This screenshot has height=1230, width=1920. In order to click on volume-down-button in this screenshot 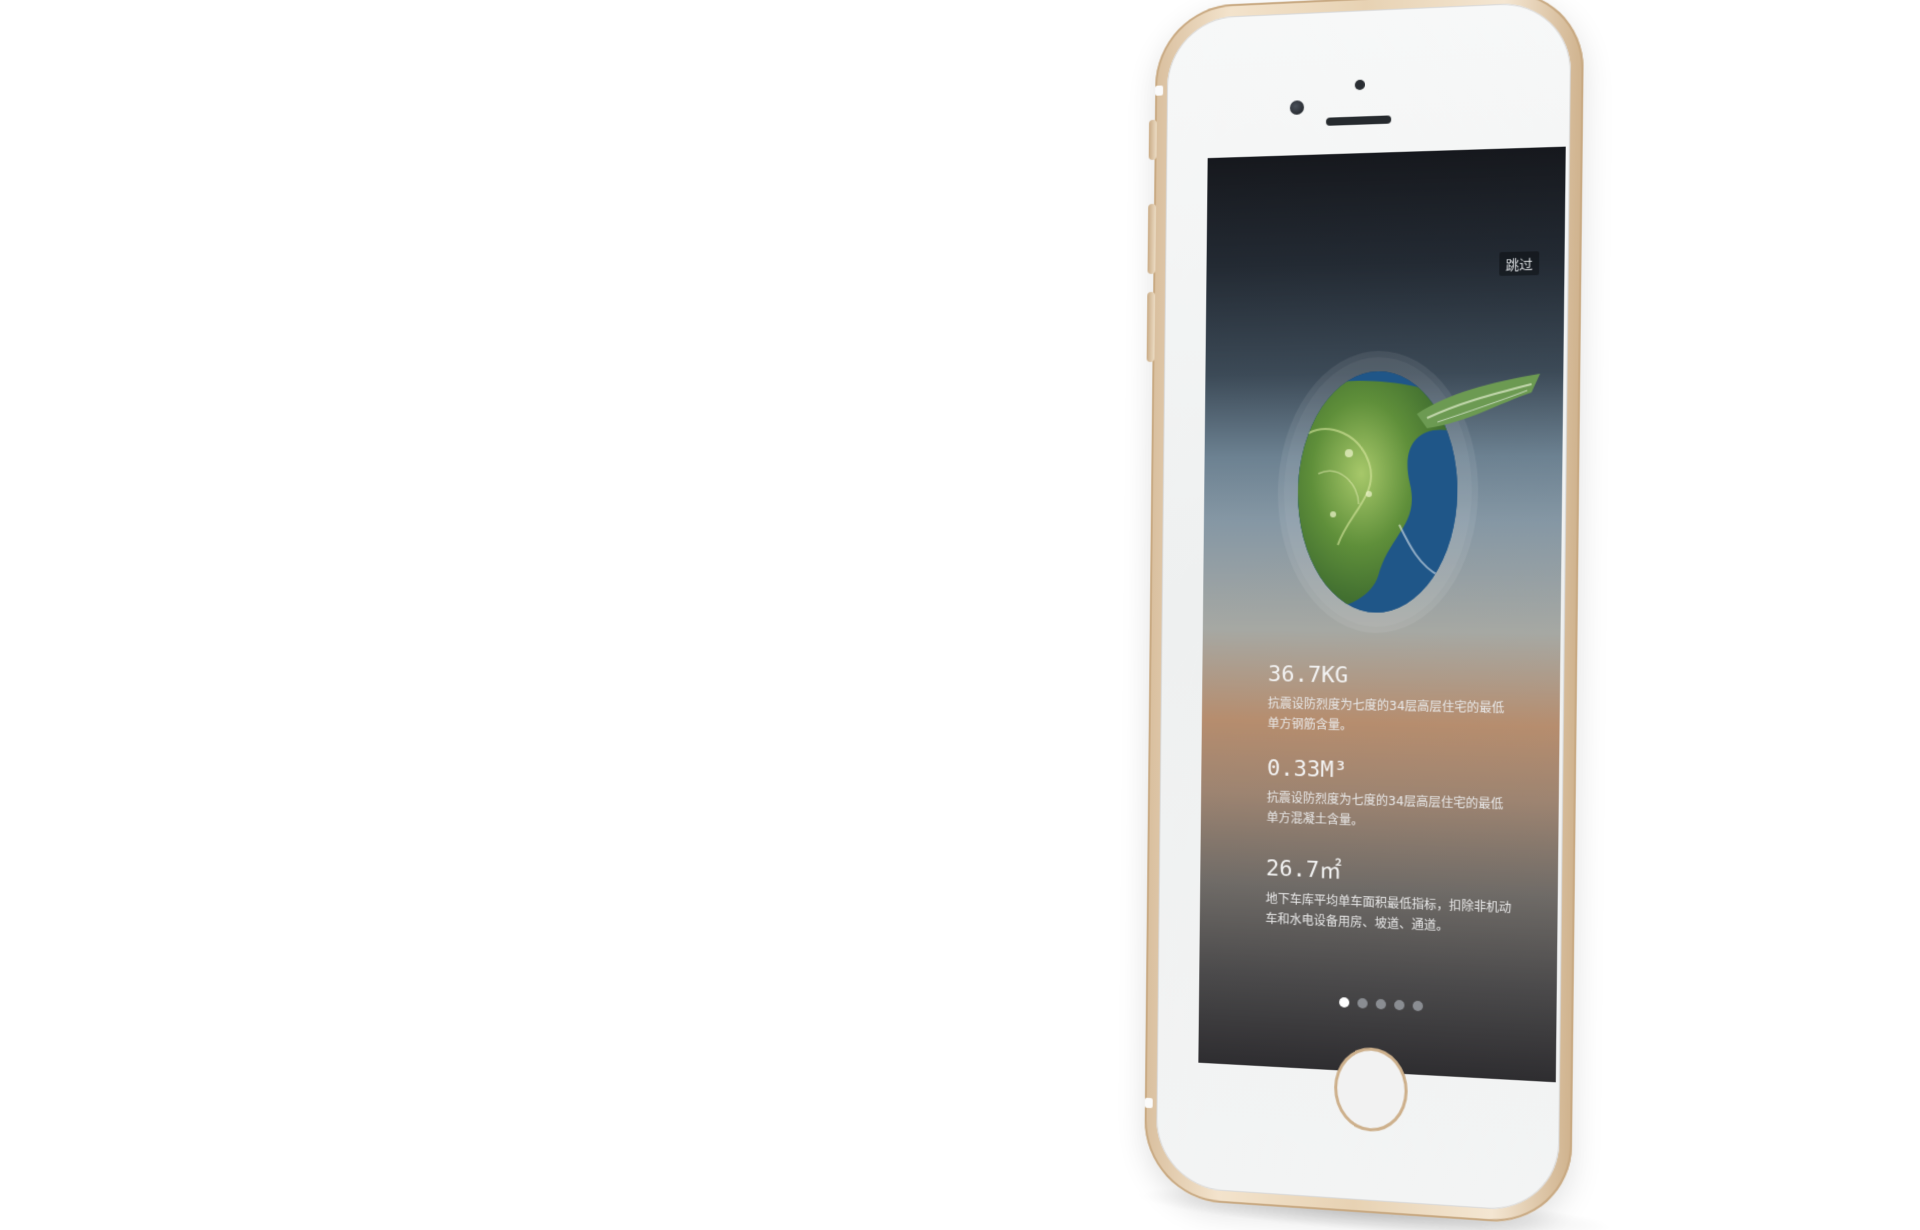, I will do `click(1151, 327)`.